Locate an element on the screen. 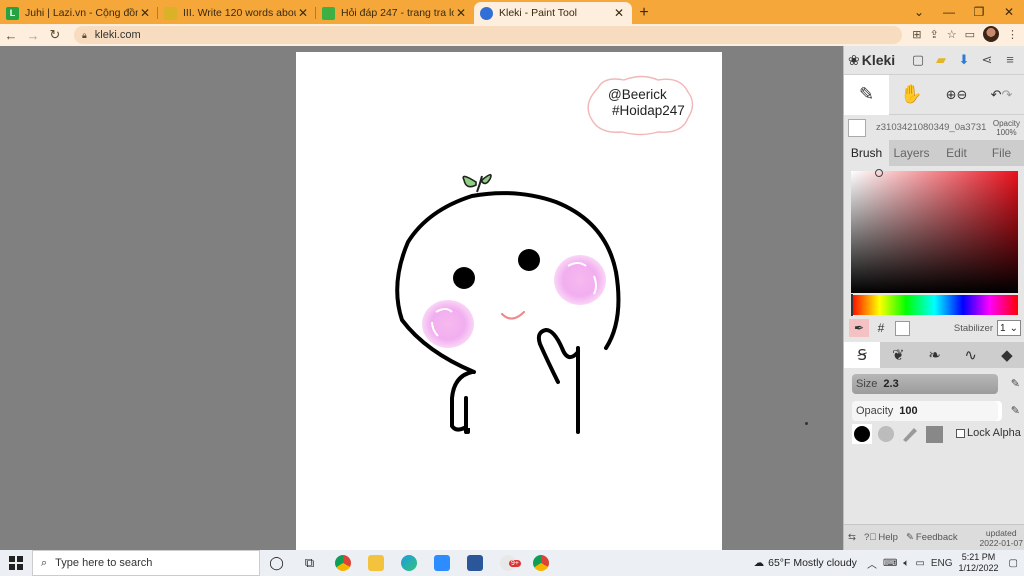  maximize-icon: ❐ is located at coordinates (979, 12).